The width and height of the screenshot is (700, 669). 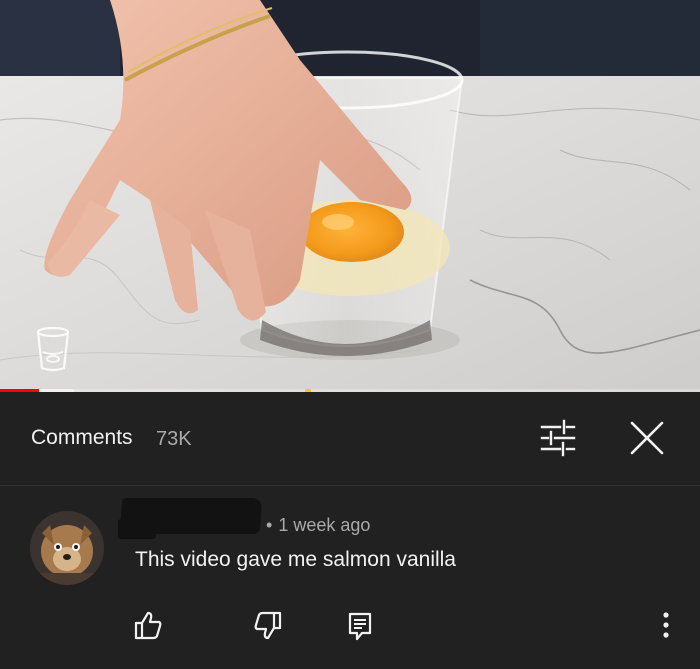 What do you see at coordinates (174, 439) in the screenshot?
I see `comments-count: 73K` at bounding box center [174, 439].